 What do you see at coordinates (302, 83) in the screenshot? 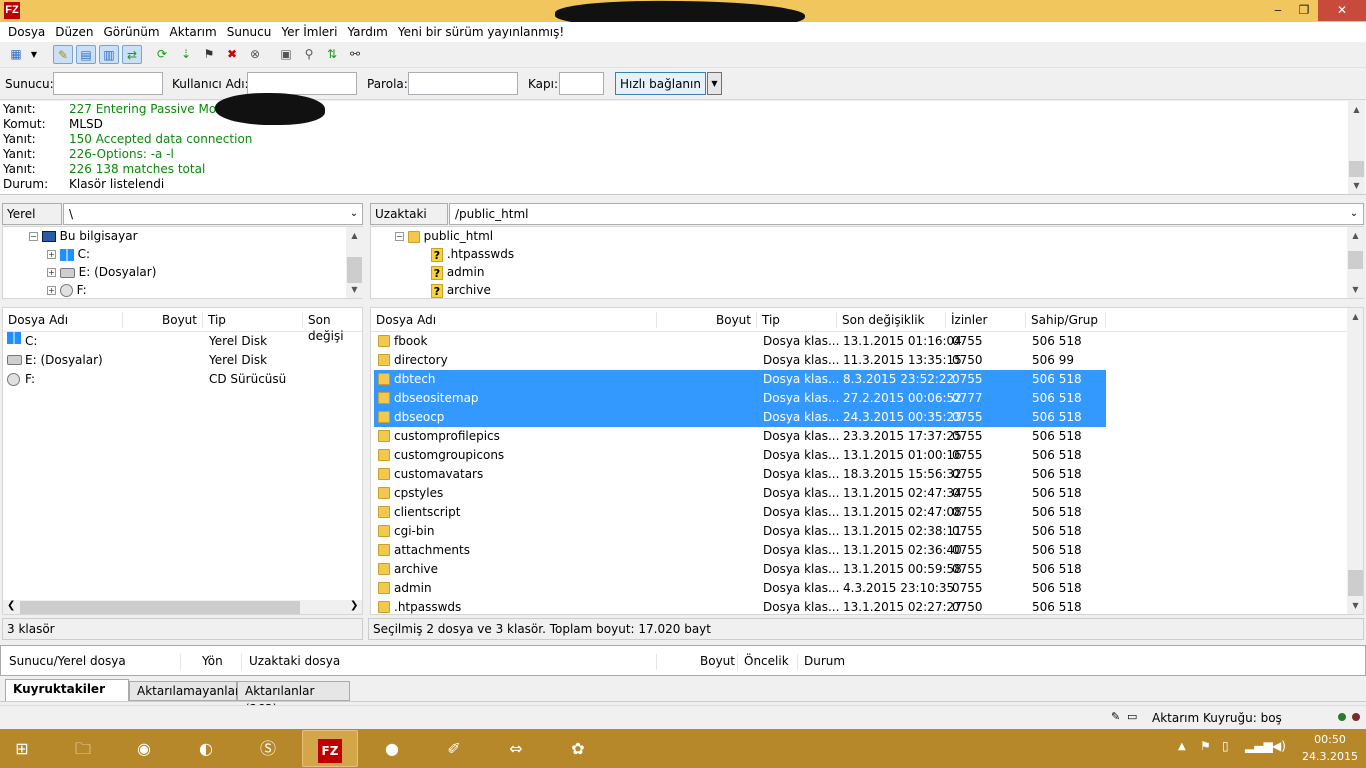
I see `username-input` at bounding box center [302, 83].